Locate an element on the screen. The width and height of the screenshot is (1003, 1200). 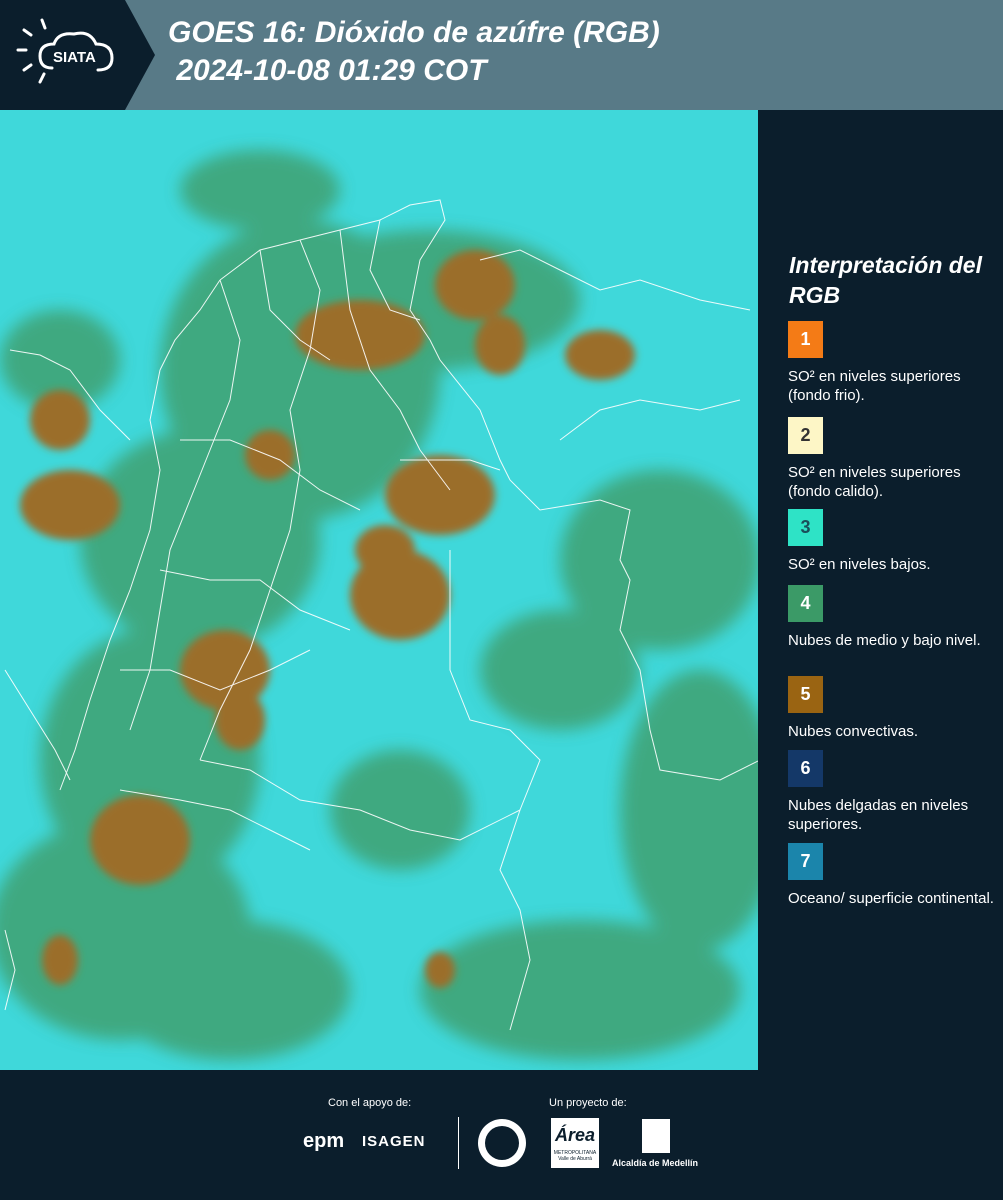
legend-item-text: SO² en niveles superiores (fondo frio). is located at coordinates (874, 386).